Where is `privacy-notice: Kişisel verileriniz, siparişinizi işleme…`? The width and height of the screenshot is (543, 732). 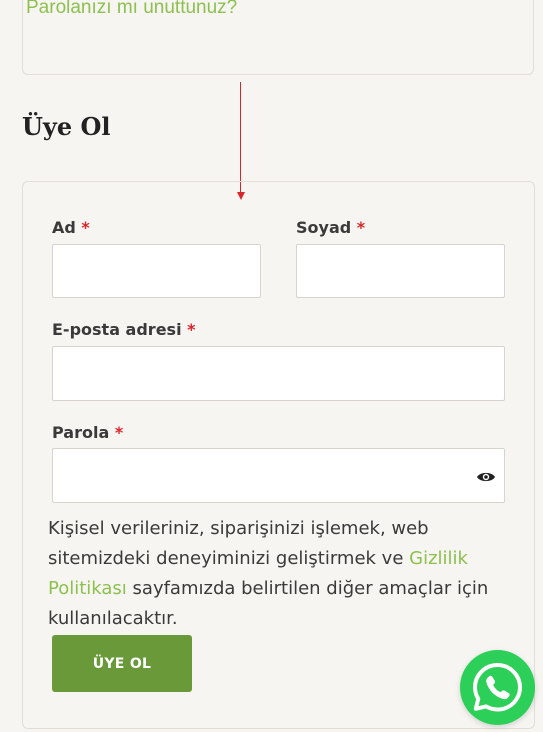 privacy-notice: Kişisel verileriniz, siparişinizi işleme… is located at coordinates (283, 574).